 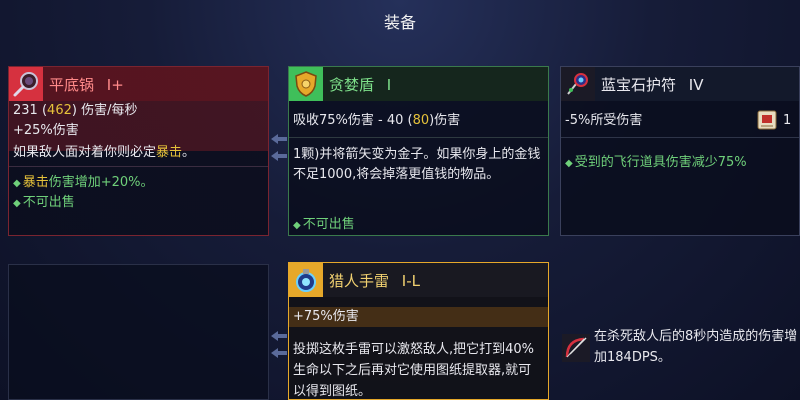 I want to click on item-tier: I, so click(x=389, y=84).